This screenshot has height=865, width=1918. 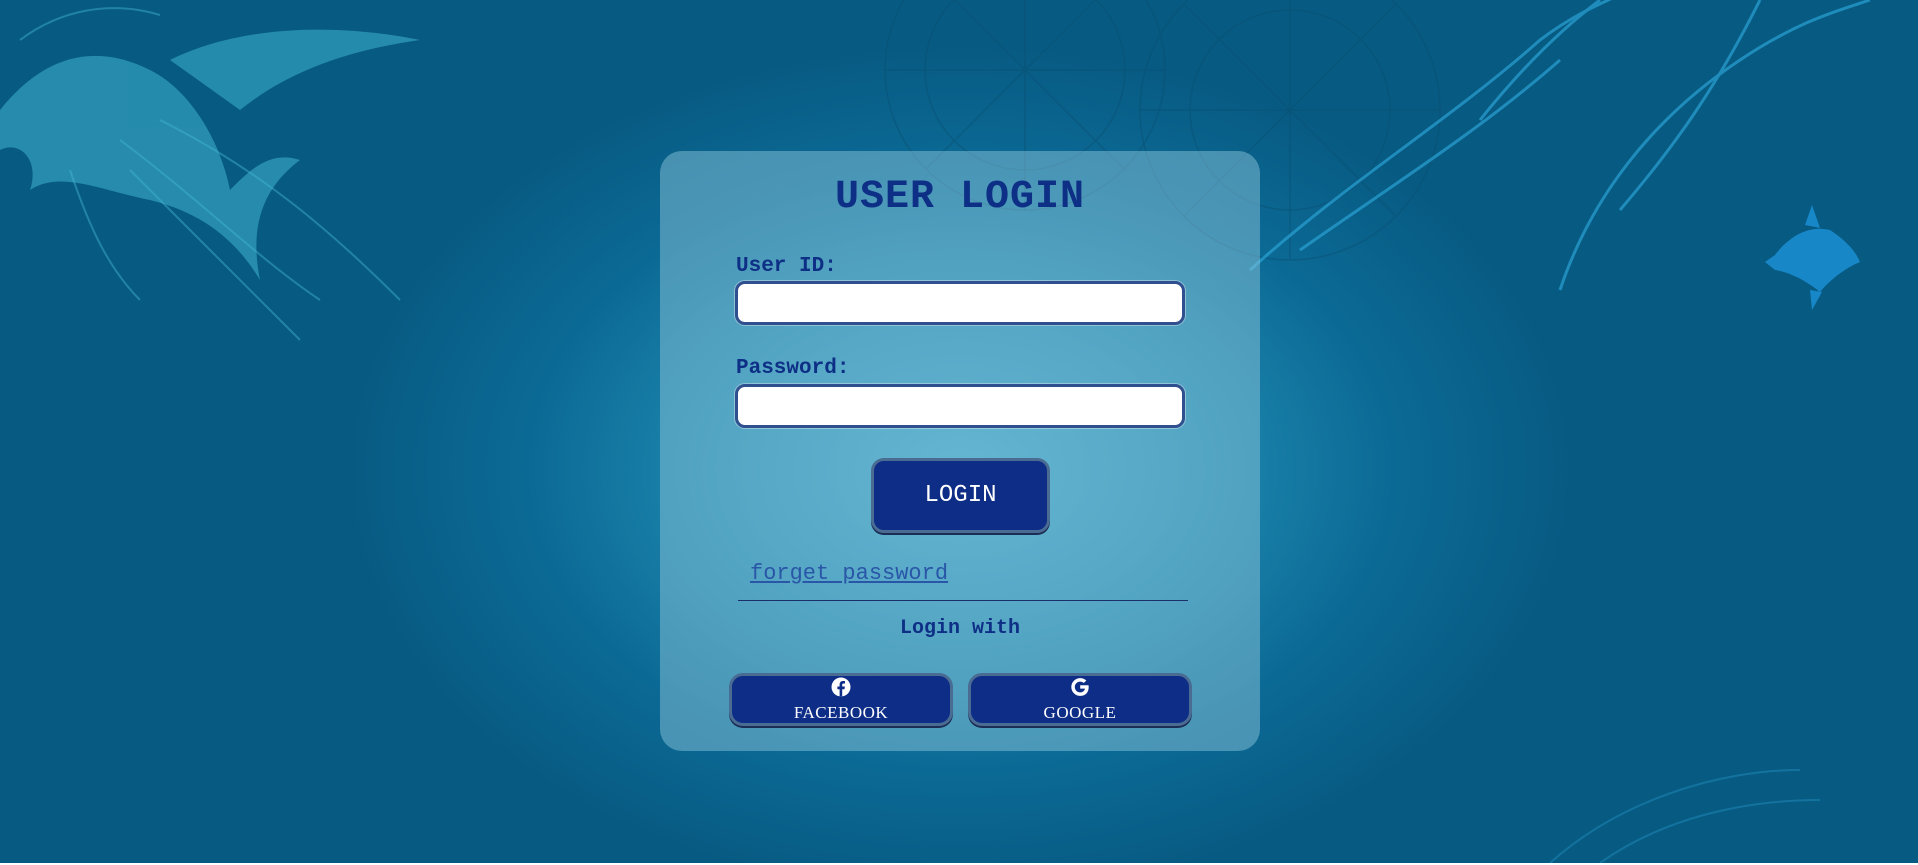 What do you see at coordinates (841, 712) in the screenshot?
I see `facebook-label: FACEBOOK` at bounding box center [841, 712].